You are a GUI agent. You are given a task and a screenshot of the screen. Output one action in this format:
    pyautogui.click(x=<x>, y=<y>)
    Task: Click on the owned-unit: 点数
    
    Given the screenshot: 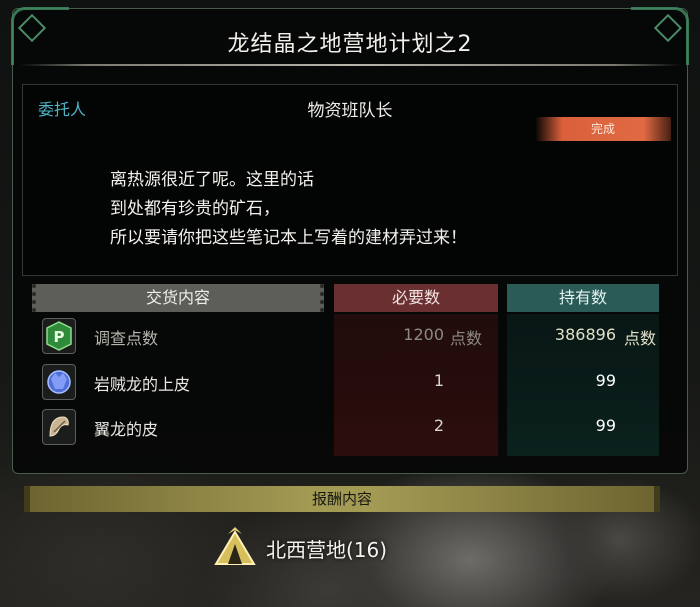 What is the action you would take?
    pyautogui.click(x=640, y=338)
    